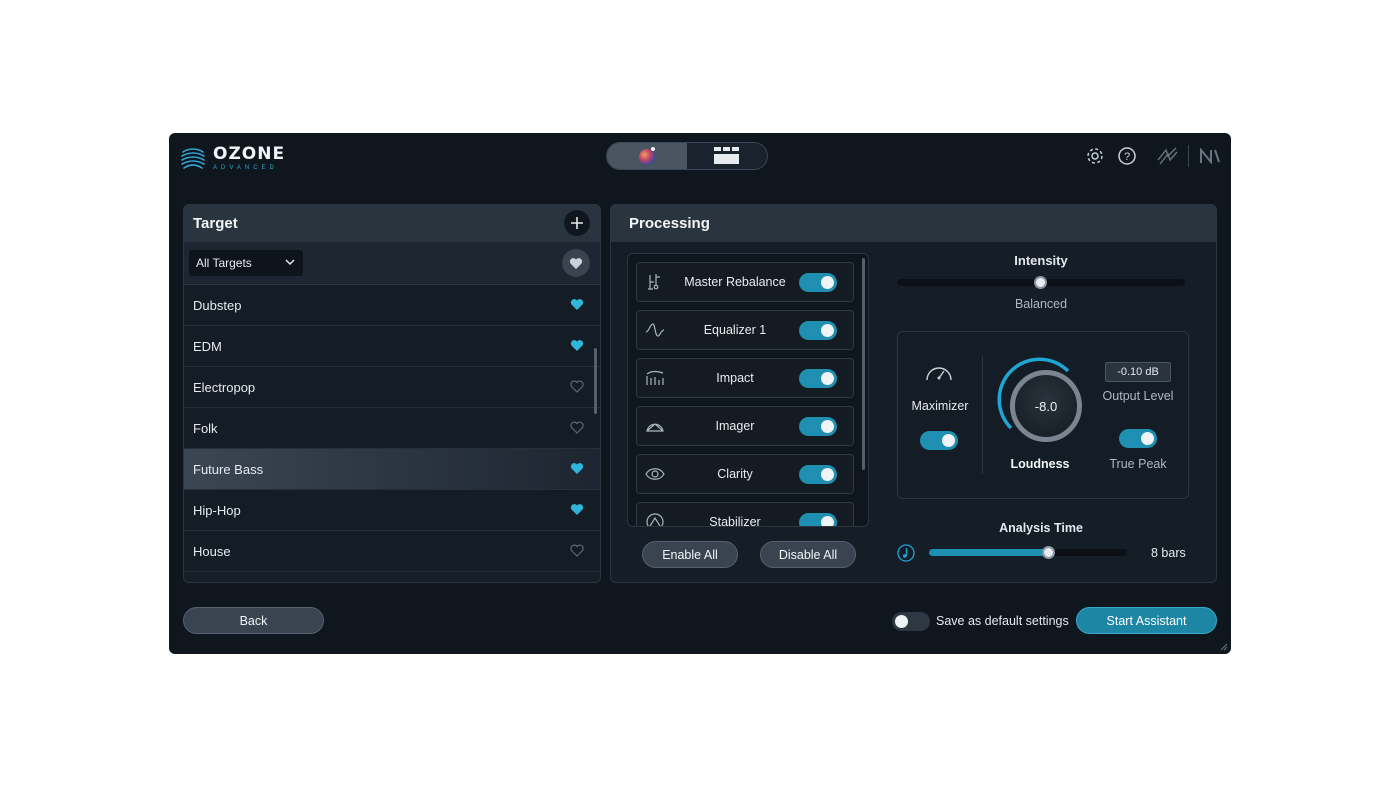 Image resolution: width=1400 pixels, height=788 pixels. What do you see at coordinates (818, 426) in the screenshot?
I see `imager-toggle` at bounding box center [818, 426].